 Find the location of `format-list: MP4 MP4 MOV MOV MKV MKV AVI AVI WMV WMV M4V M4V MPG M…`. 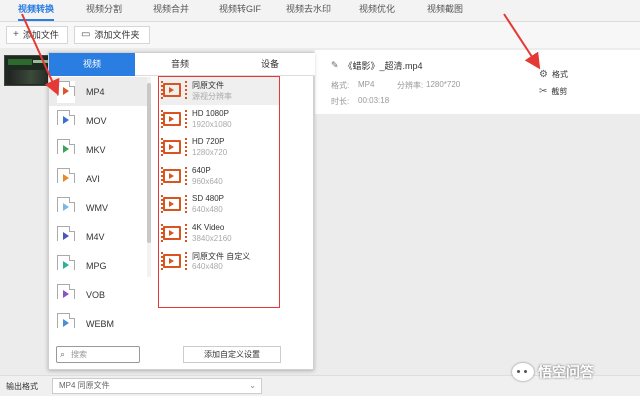

format-list: MP4 MP4 MOV MOV MKV MKV AVI AVI WMV WMV M4V M4V MPG M… is located at coordinates (98, 208).